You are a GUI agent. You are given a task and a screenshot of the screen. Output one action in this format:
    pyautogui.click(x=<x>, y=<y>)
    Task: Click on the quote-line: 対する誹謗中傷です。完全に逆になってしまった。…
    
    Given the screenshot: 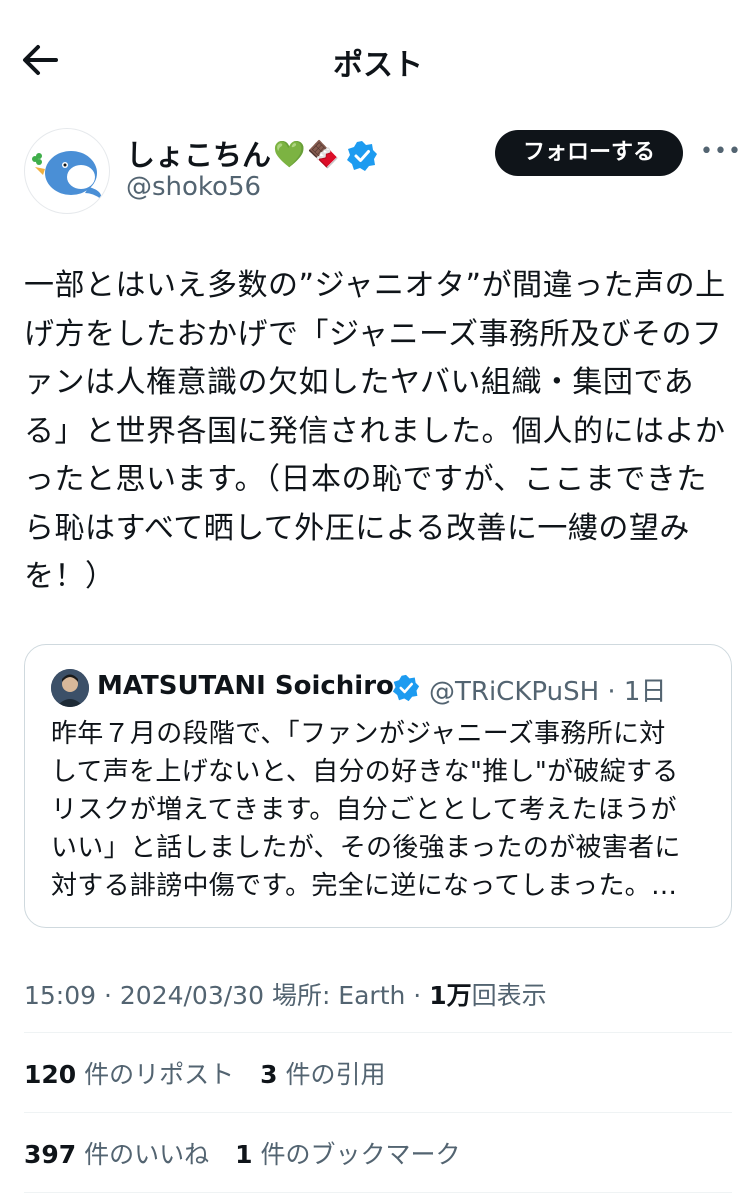 What is the action you would take?
    pyautogui.click(x=364, y=886)
    